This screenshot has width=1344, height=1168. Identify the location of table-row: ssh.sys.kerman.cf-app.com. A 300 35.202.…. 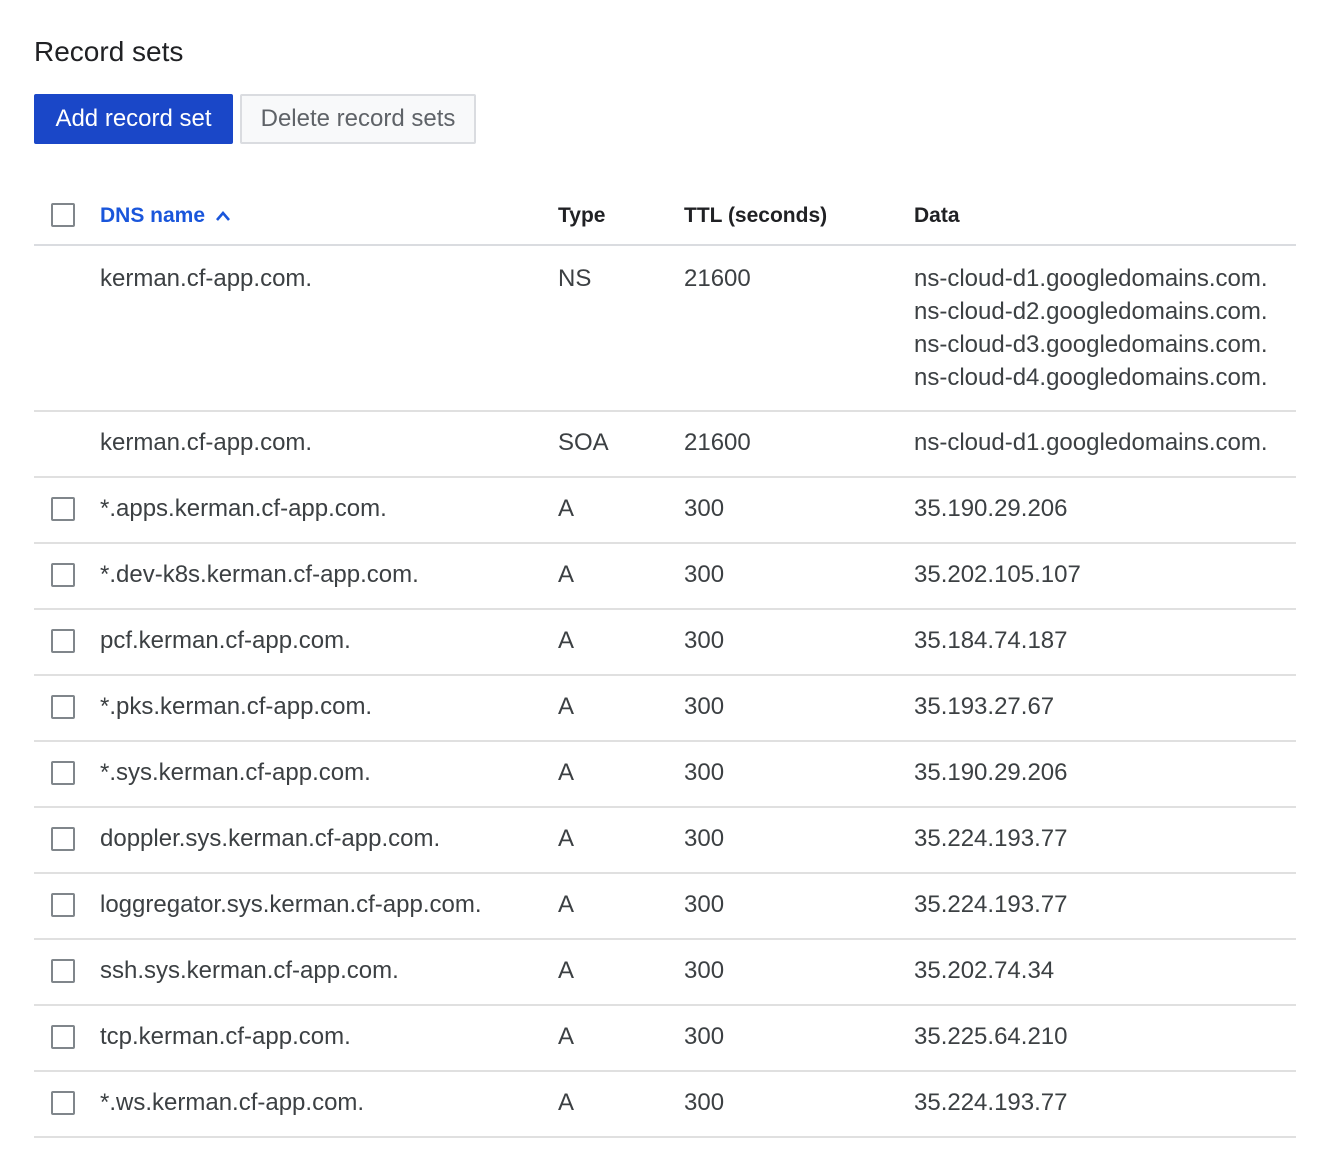
(665, 973).